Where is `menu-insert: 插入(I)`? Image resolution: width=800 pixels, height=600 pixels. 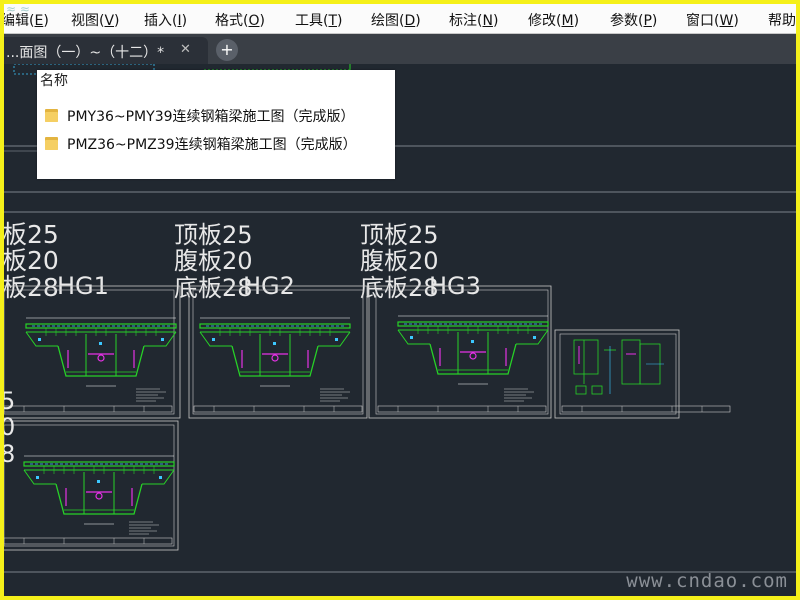 menu-insert: 插入(I) is located at coordinates (165, 20).